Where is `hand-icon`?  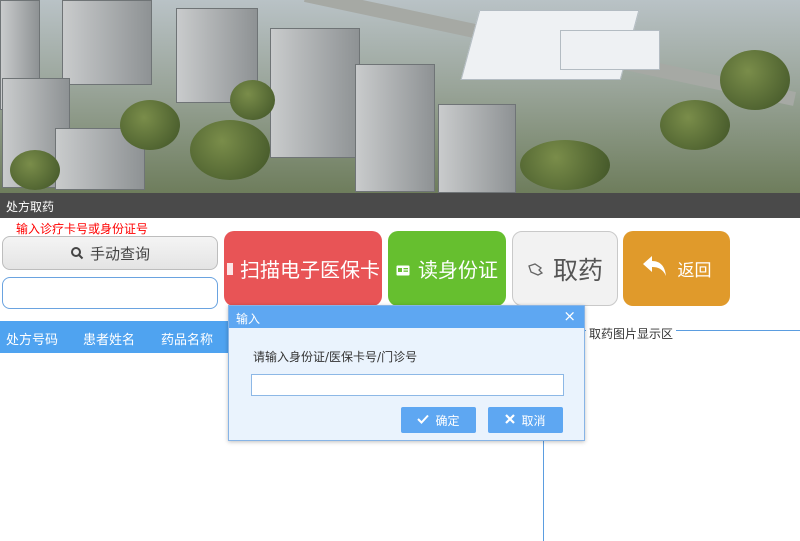 hand-icon is located at coordinates (536, 268).